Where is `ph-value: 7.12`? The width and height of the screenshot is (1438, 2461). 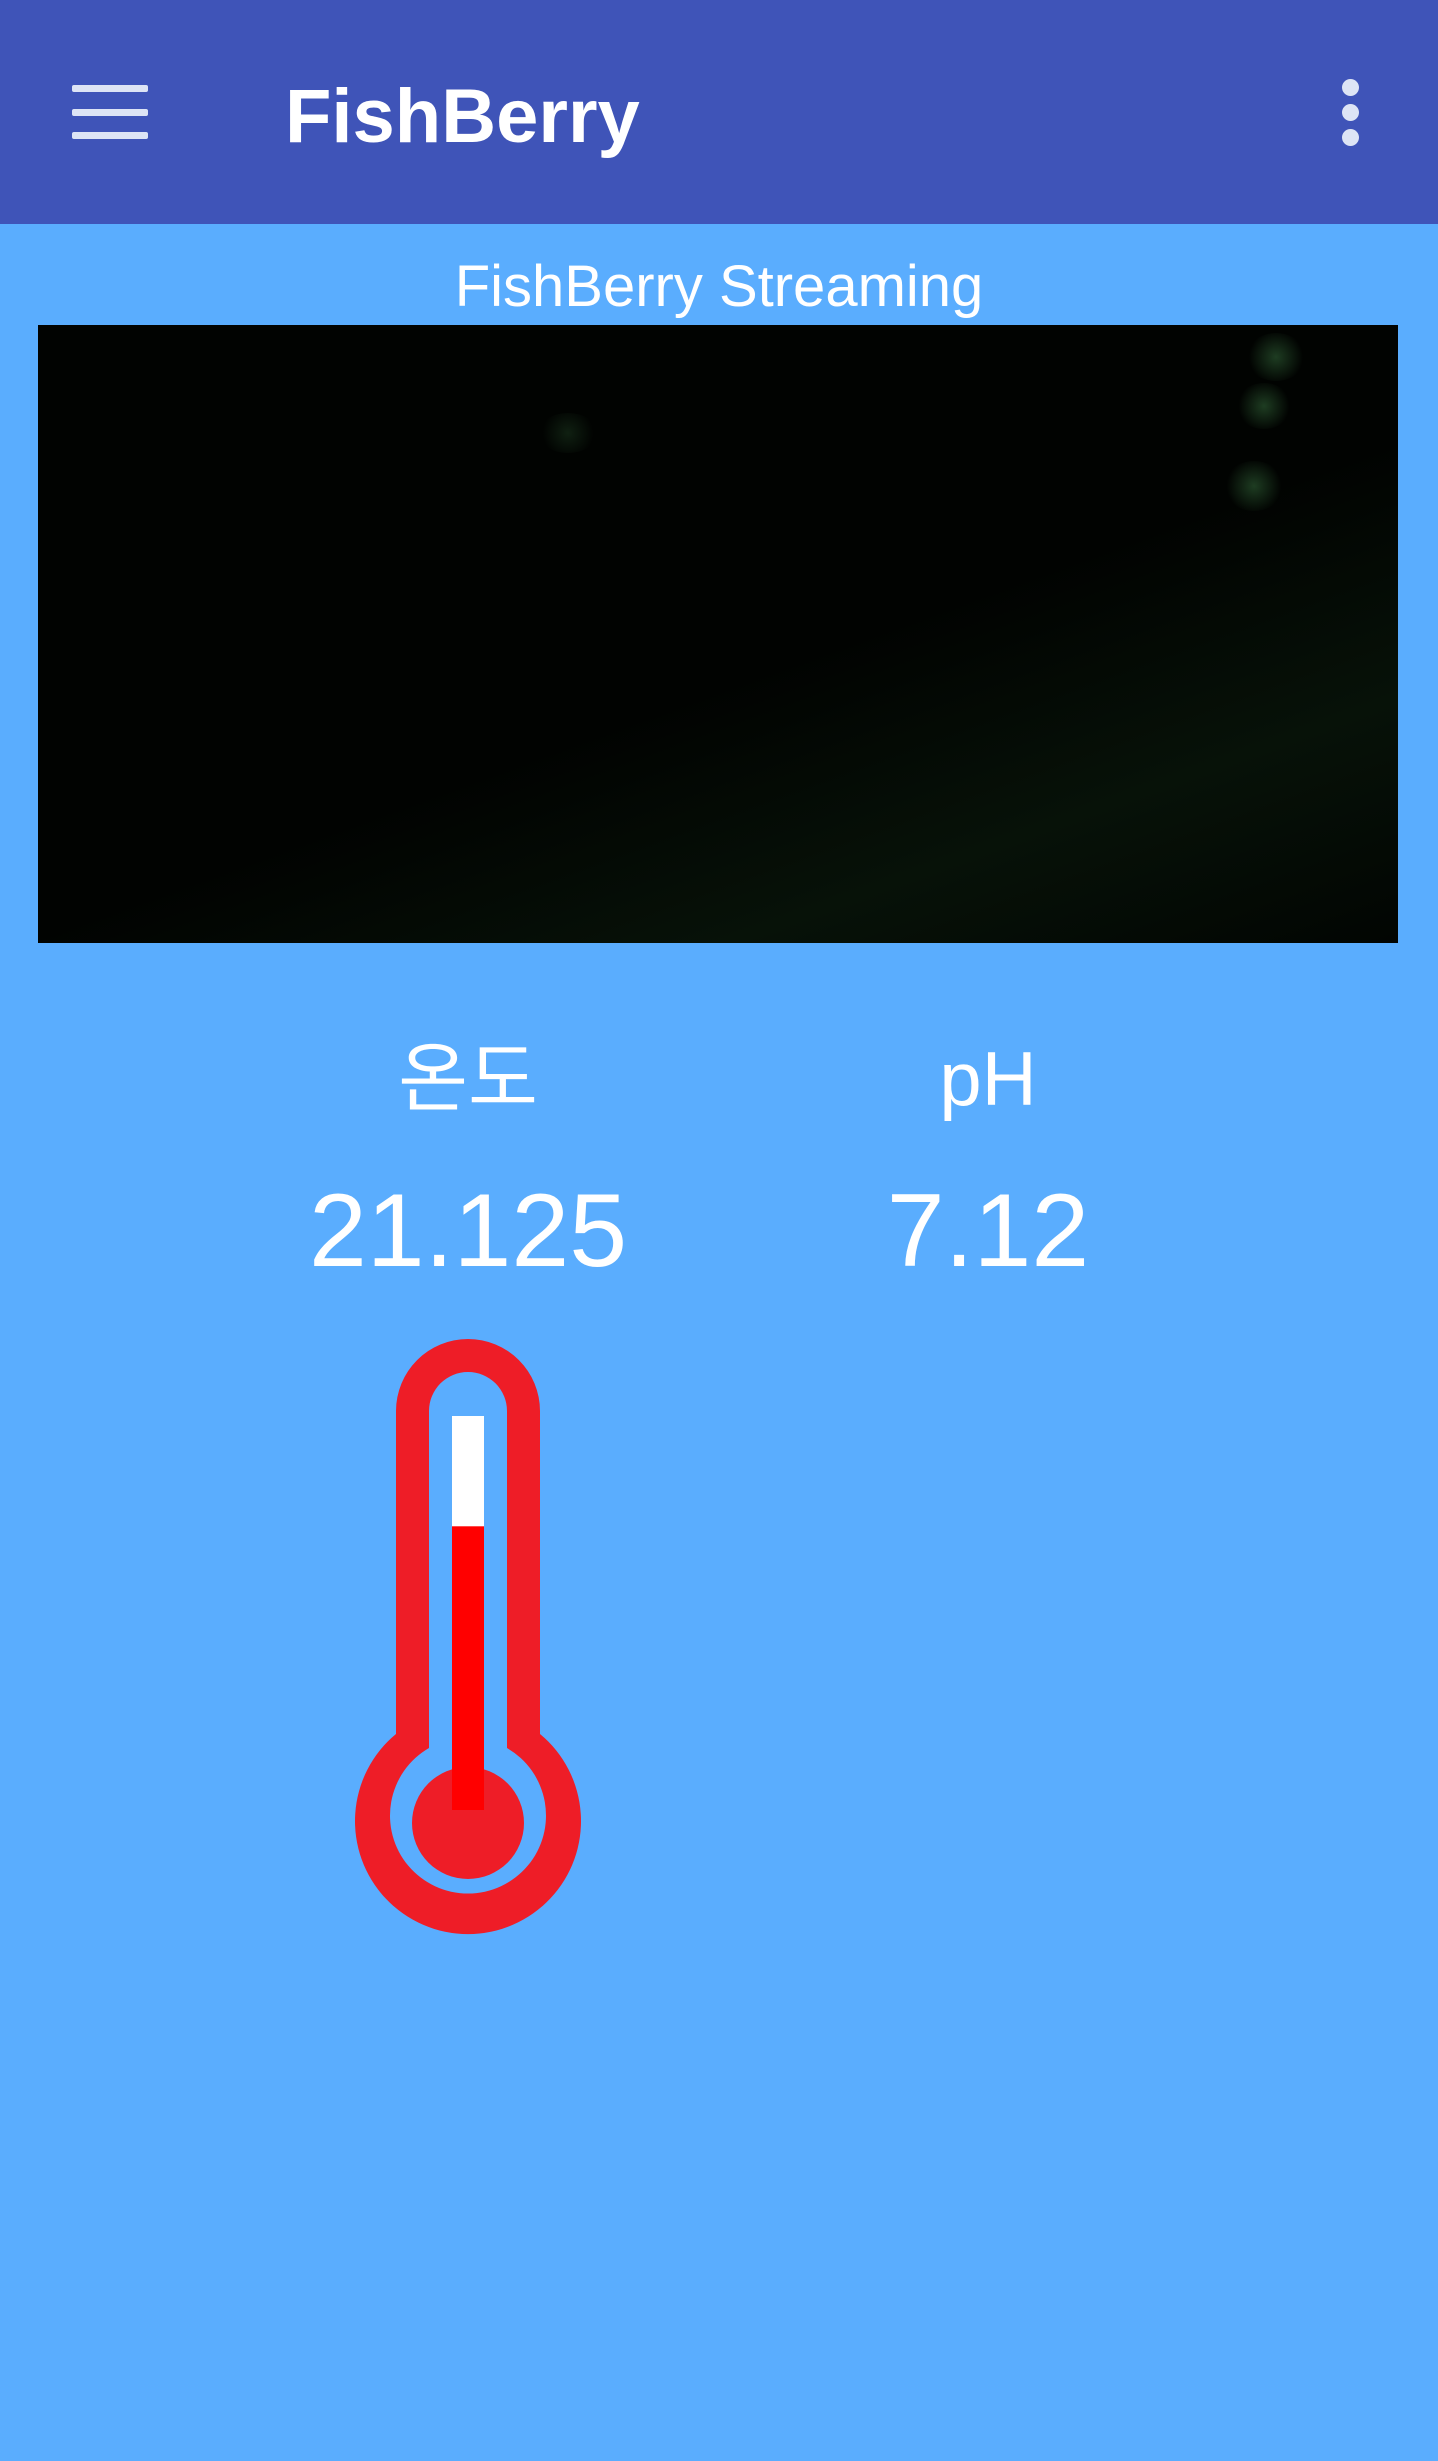 ph-value: 7.12 is located at coordinates (988, 1231).